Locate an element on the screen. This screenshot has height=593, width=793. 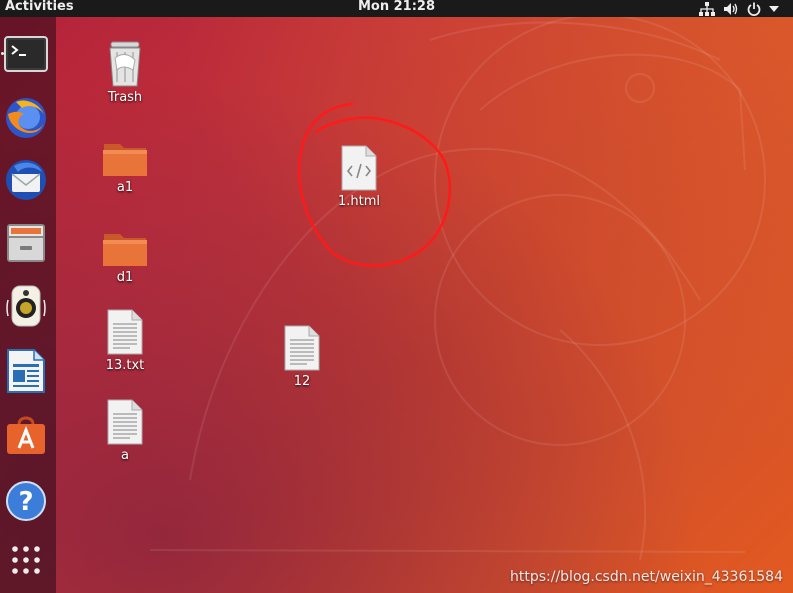
desktop-icon-label: d1 is located at coordinates (125, 277).